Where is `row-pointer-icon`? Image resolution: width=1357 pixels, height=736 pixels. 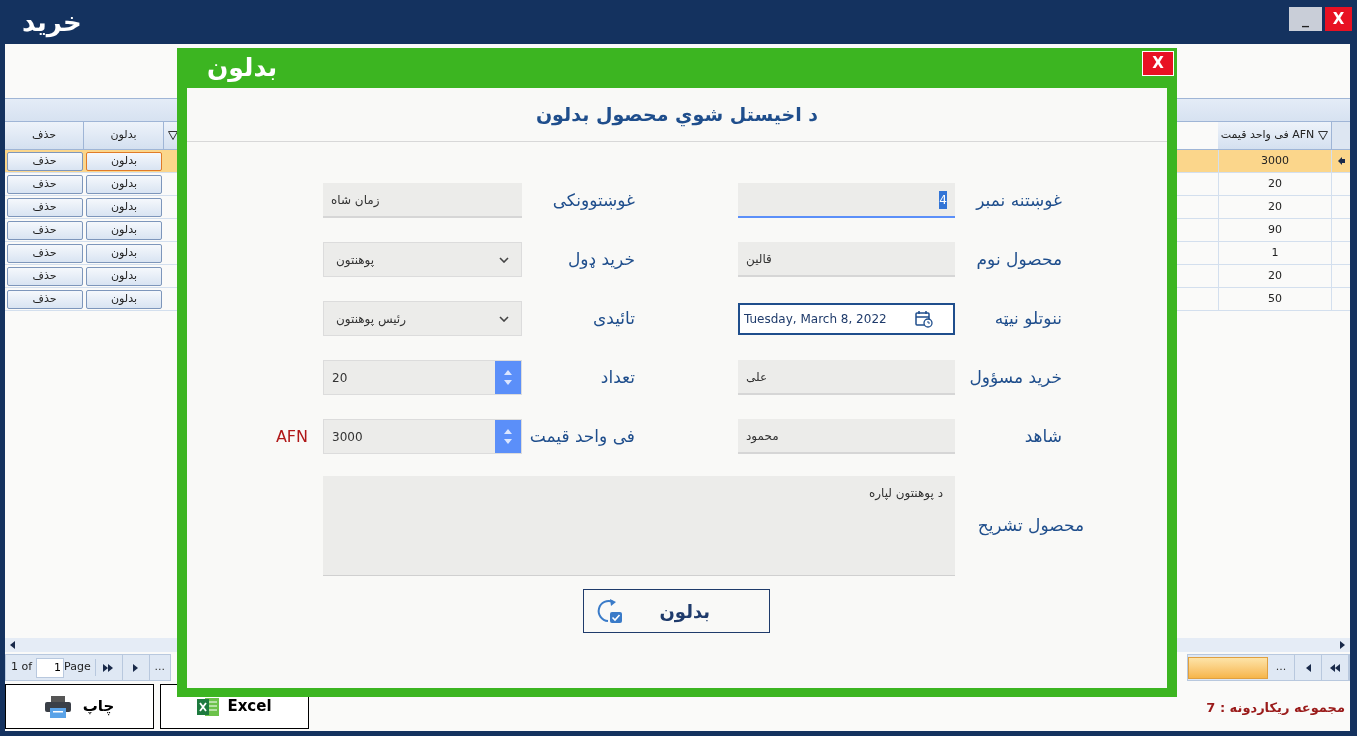
row-pointer-icon is located at coordinates (1341, 161).